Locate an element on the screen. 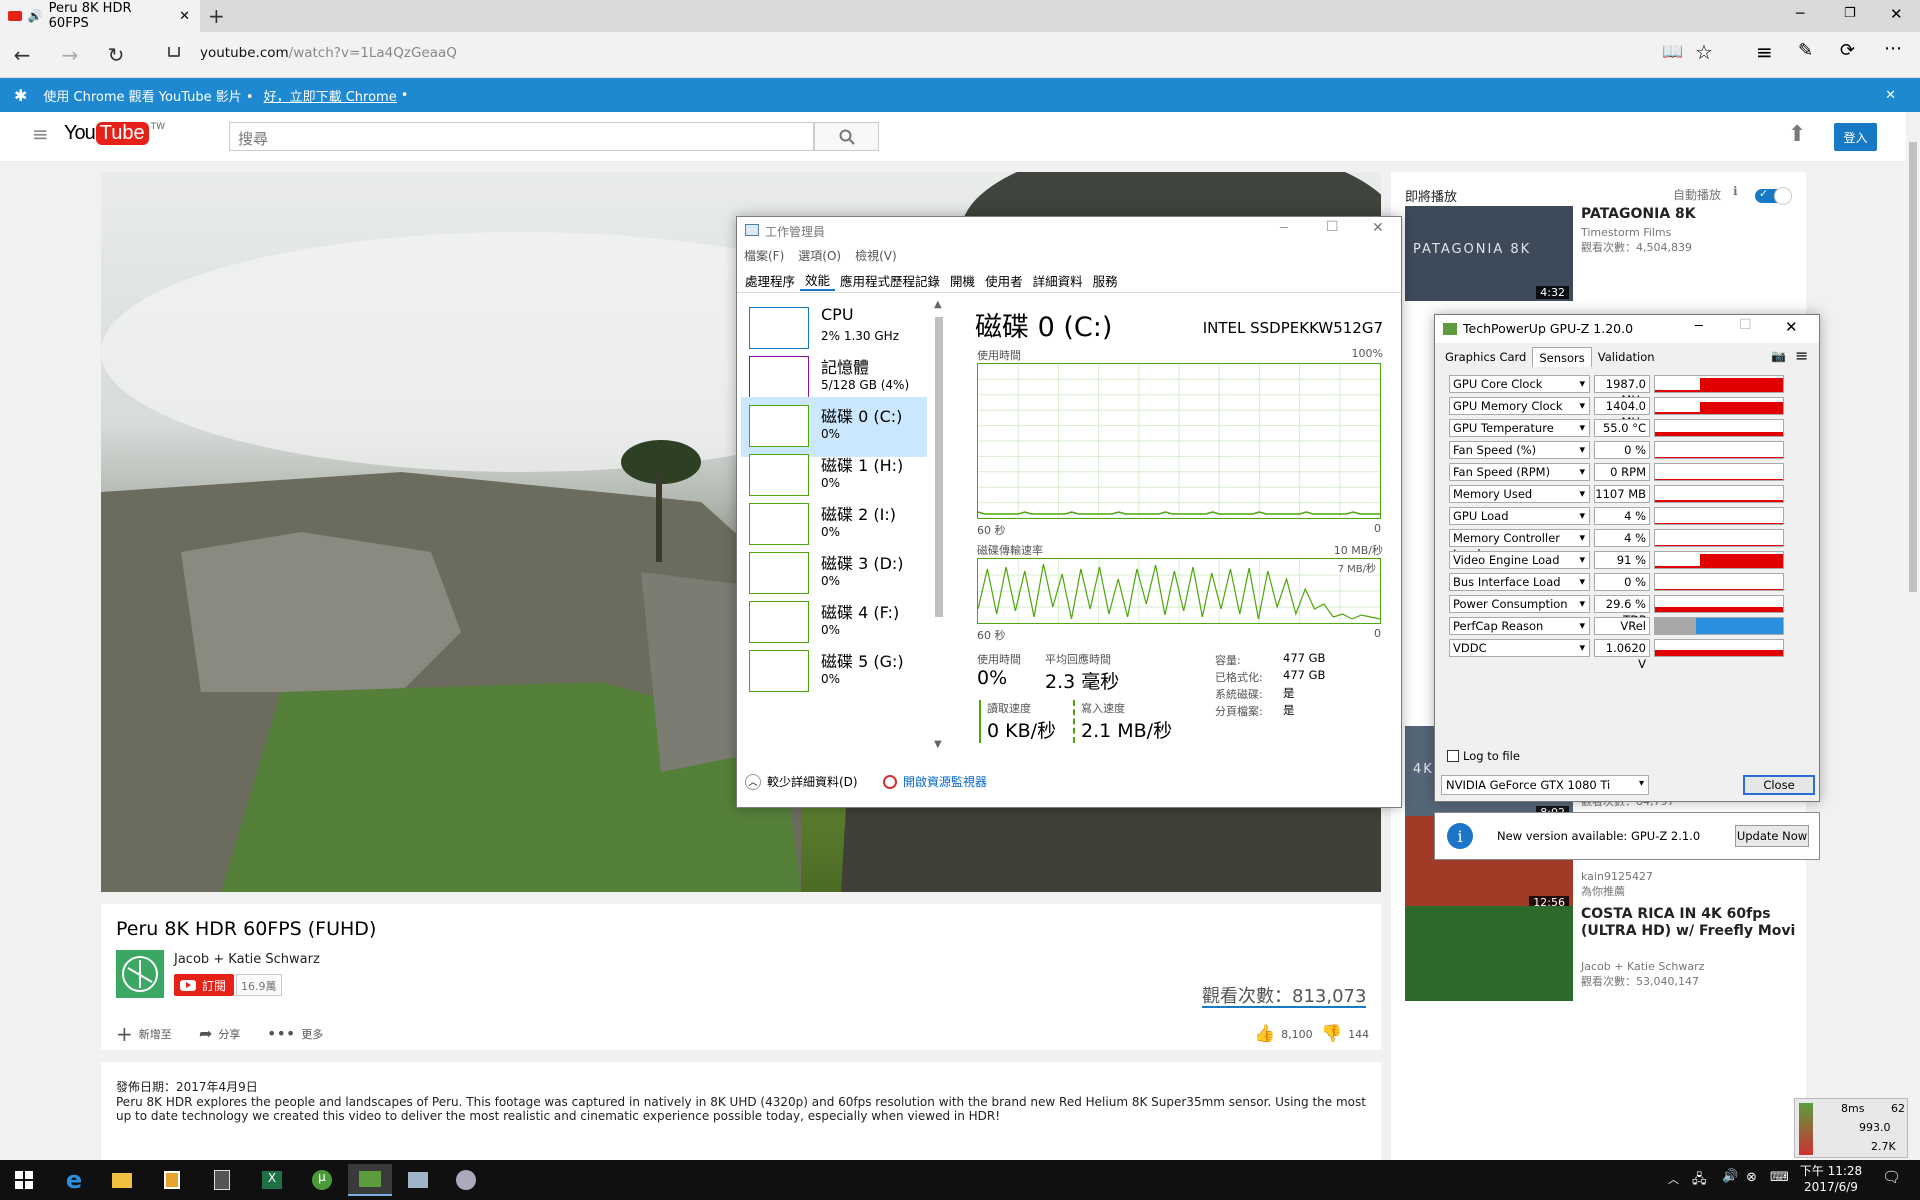 Image resolution: width=1920 pixels, height=1200 pixels. gpuz-tab: Validation is located at coordinates (1626, 357).